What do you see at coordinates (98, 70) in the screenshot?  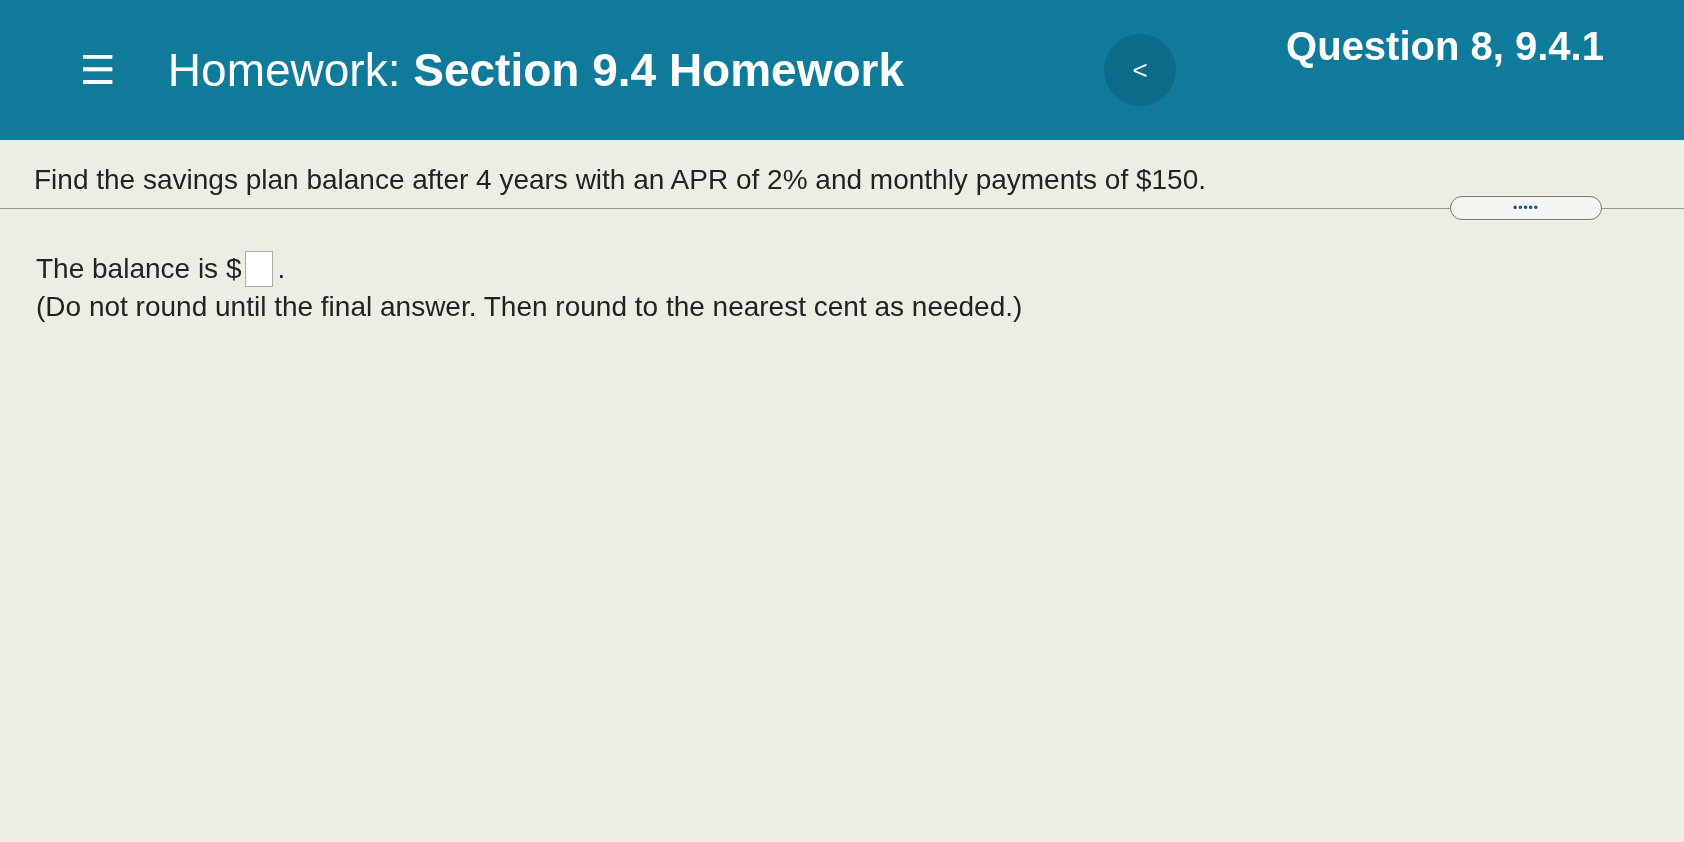 I see `menu-button: ☰` at bounding box center [98, 70].